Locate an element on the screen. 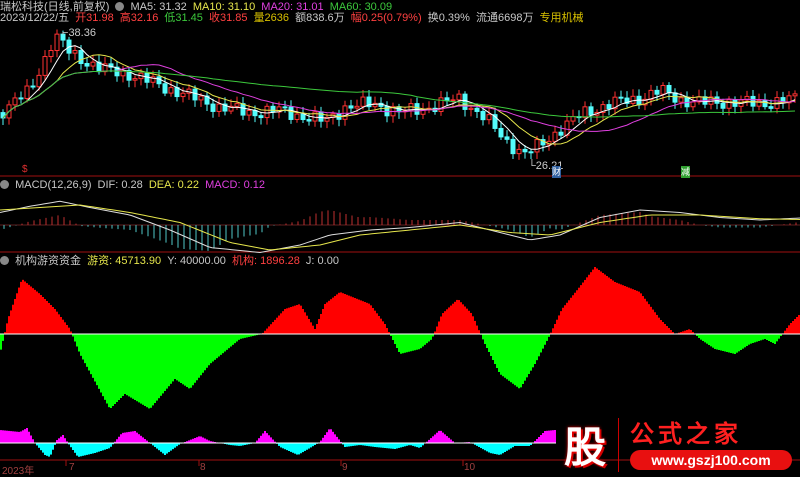 This screenshot has width=800, height=477. high-price-label: ⌐38.36 is located at coordinates (80, 33).